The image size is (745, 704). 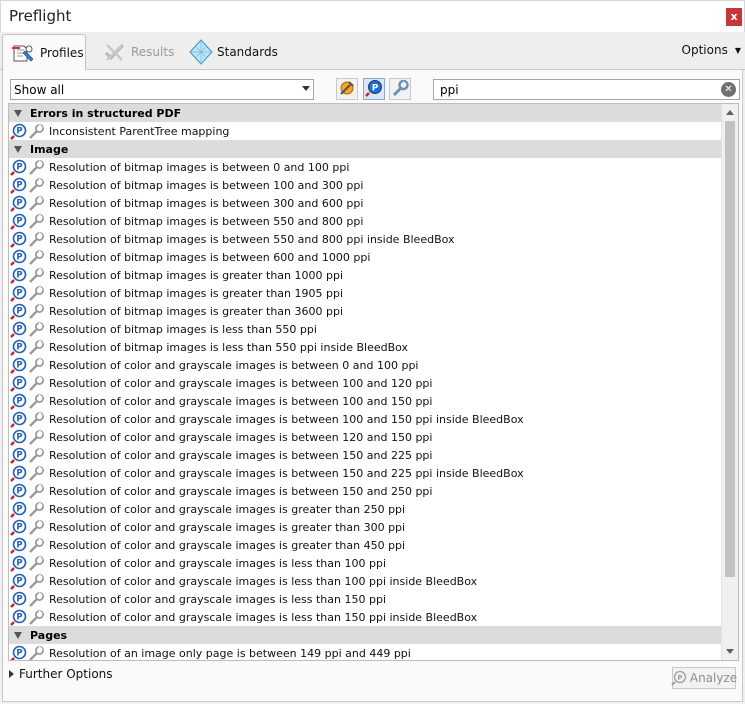 What do you see at coordinates (679, 678) in the screenshot?
I see `analyze-icon: P` at bounding box center [679, 678].